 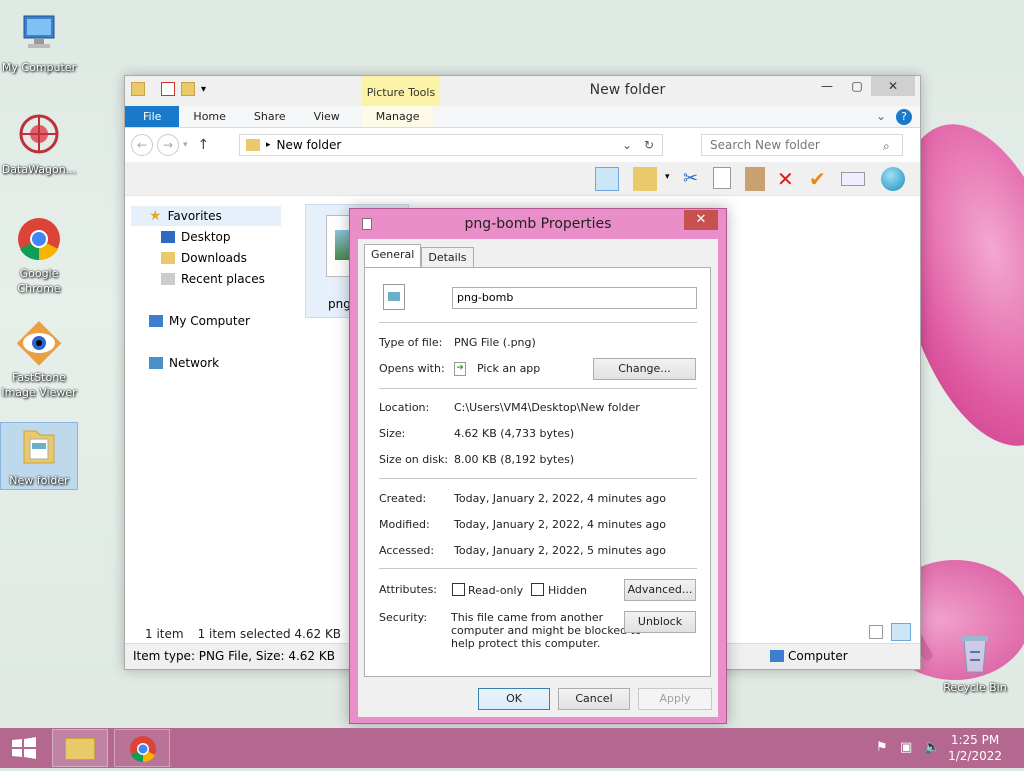 I want to click on opens-with-value: Pick an app, so click(x=509, y=368).